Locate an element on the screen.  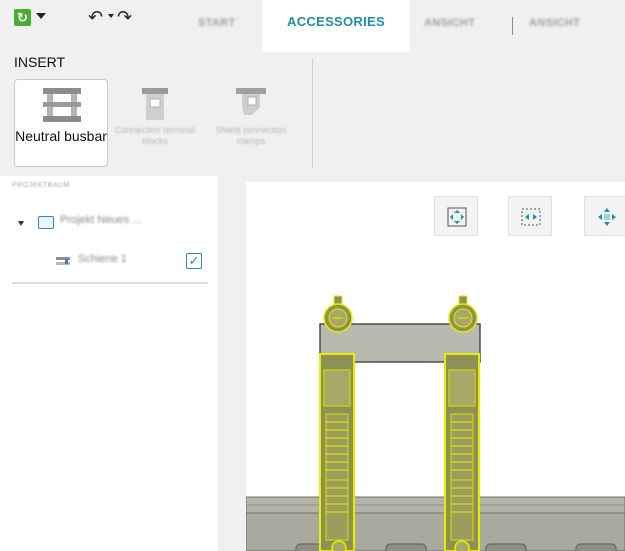
tab-accessories: ACCESSORIES is located at coordinates (336, 26).